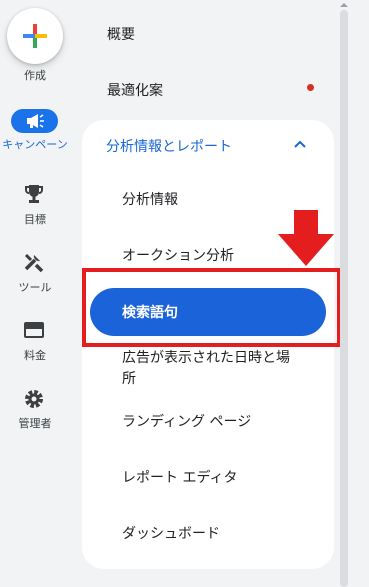 The width and height of the screenshot is (369, 587). I want to click on create-label: 作成, so click(35, 75).